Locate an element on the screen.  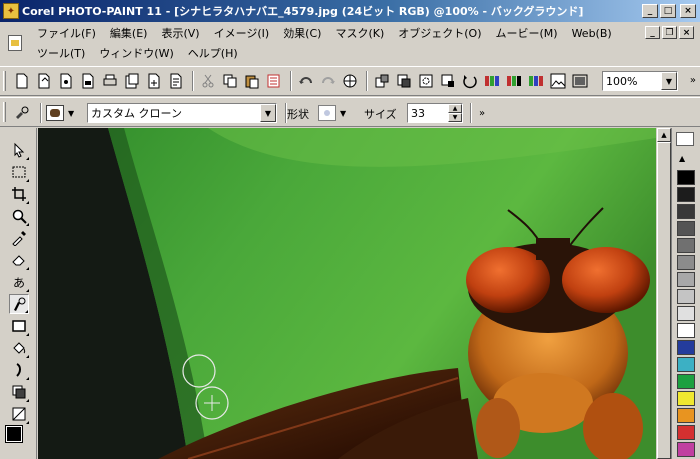
menu-file: ファイル(F) is located at coordinates (66, 34).